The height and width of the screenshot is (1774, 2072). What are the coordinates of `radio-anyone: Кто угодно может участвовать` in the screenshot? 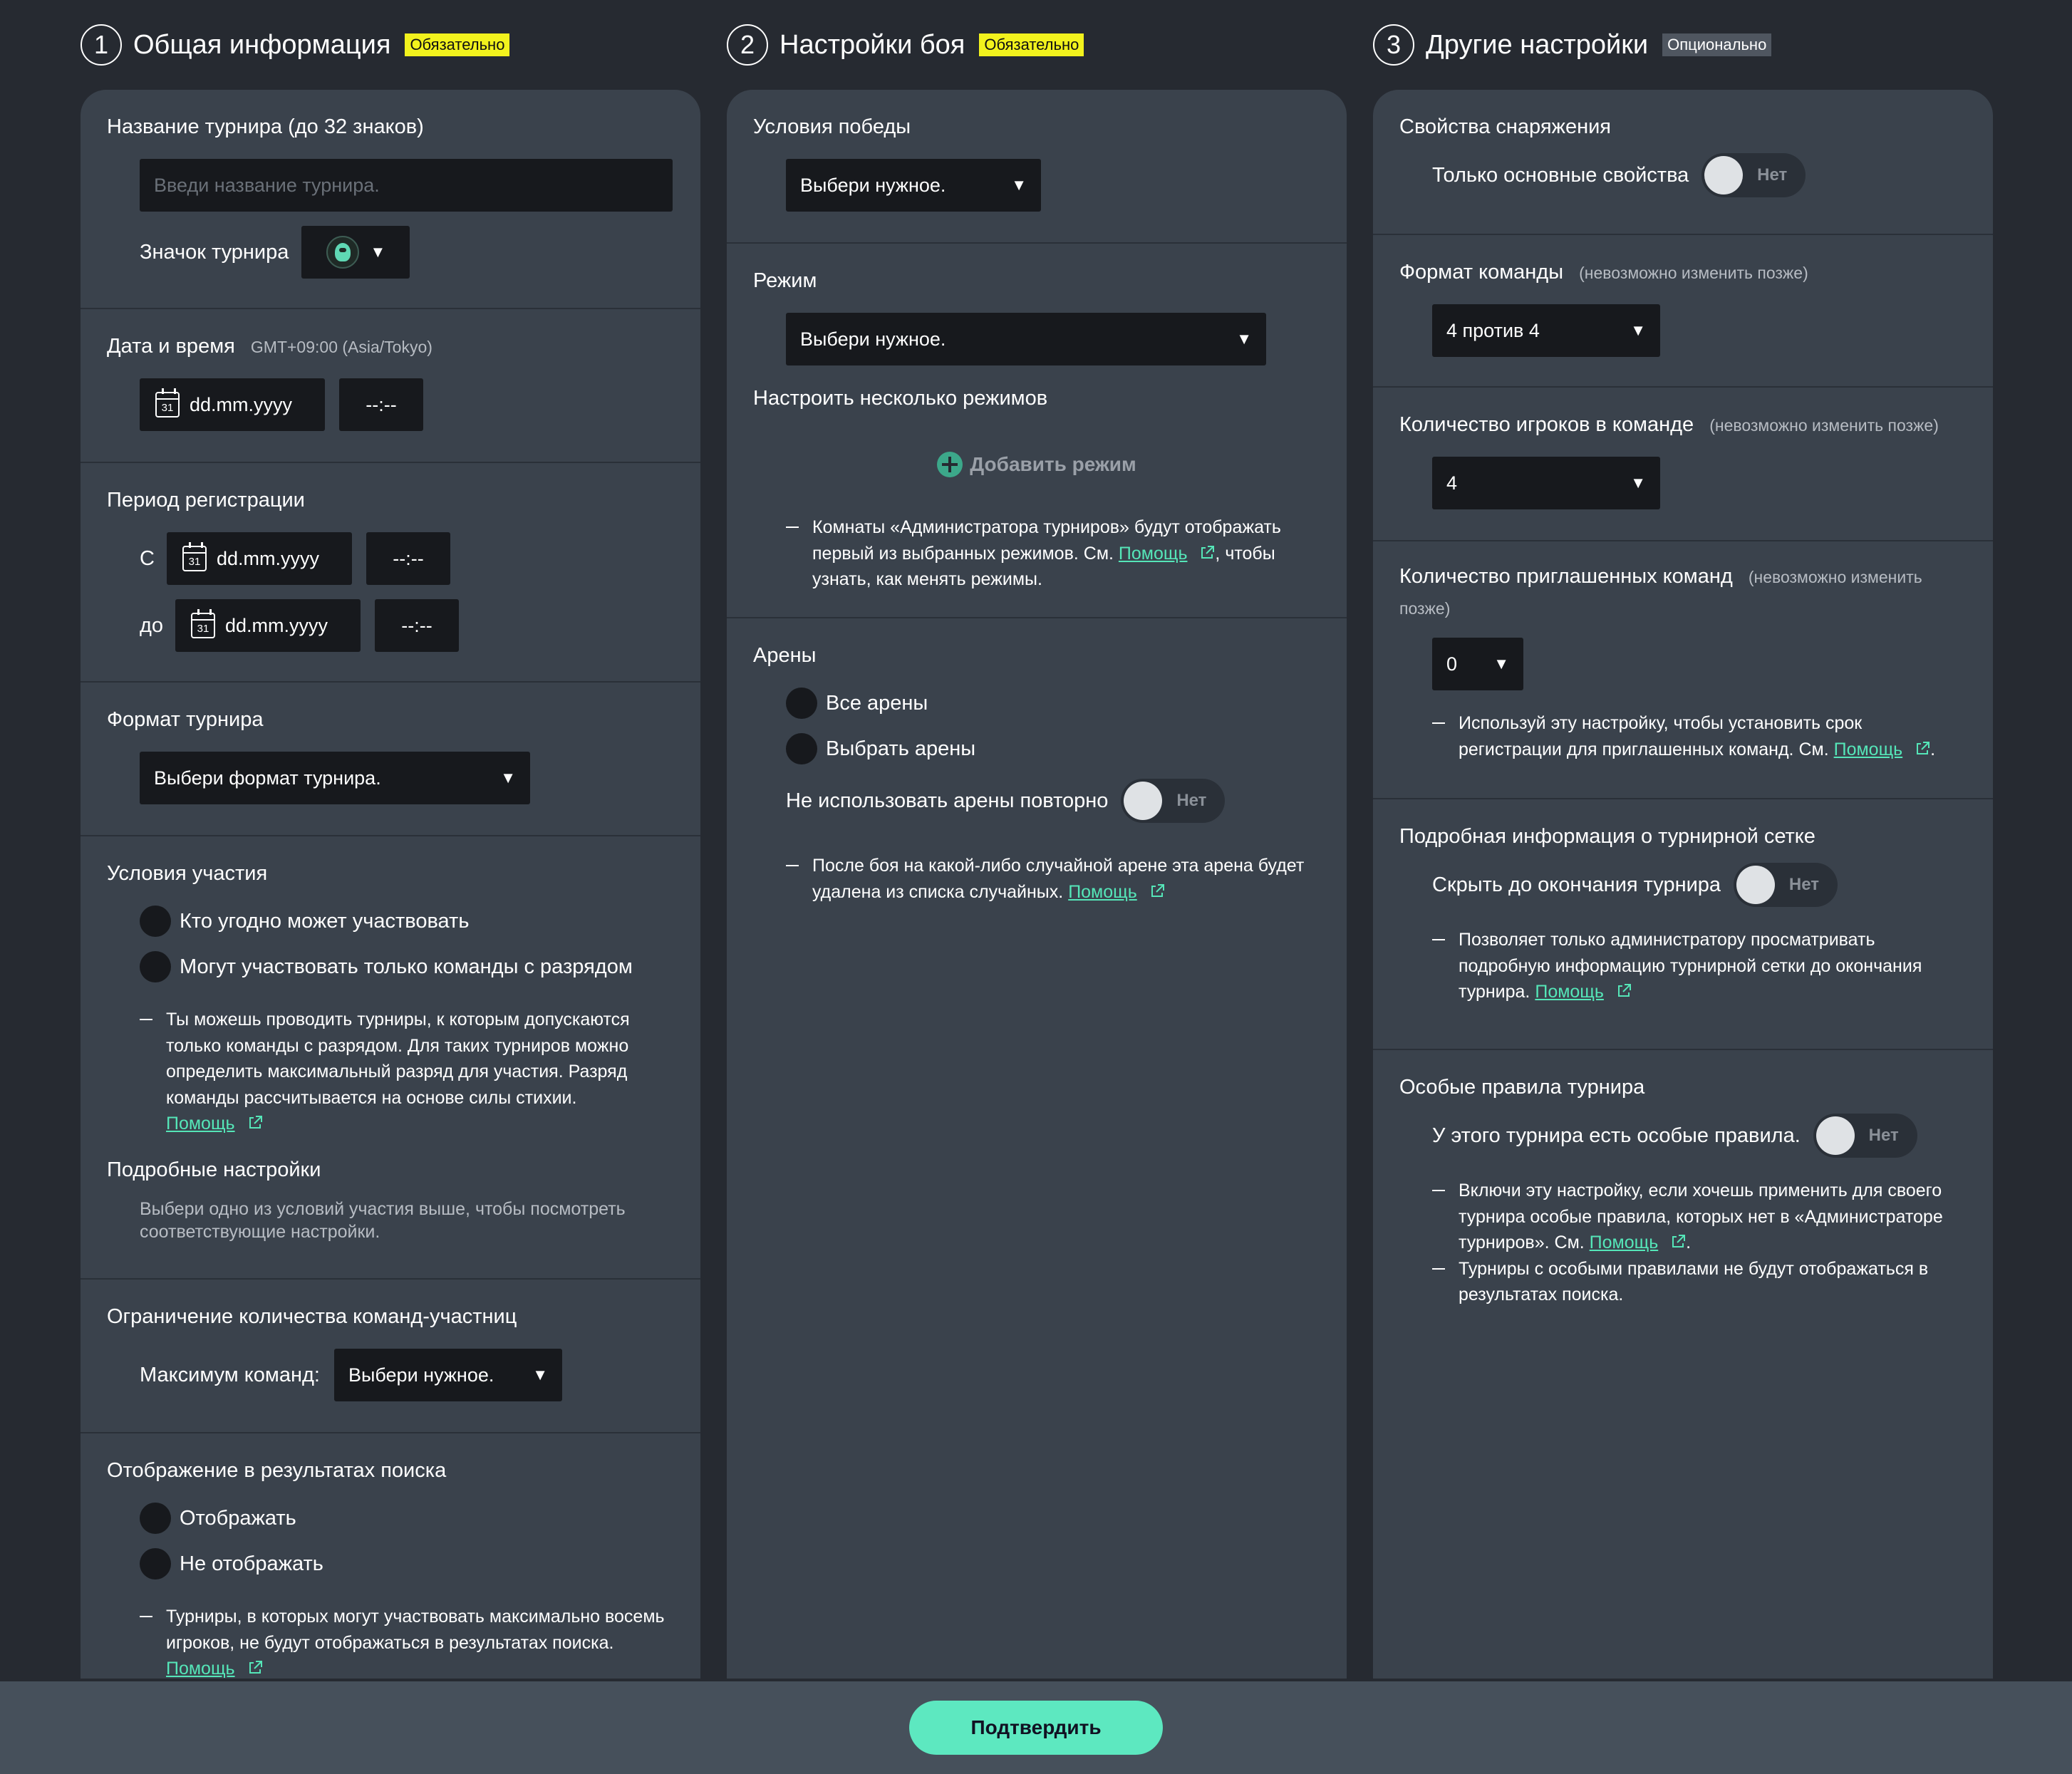 It's located at (407, 922).